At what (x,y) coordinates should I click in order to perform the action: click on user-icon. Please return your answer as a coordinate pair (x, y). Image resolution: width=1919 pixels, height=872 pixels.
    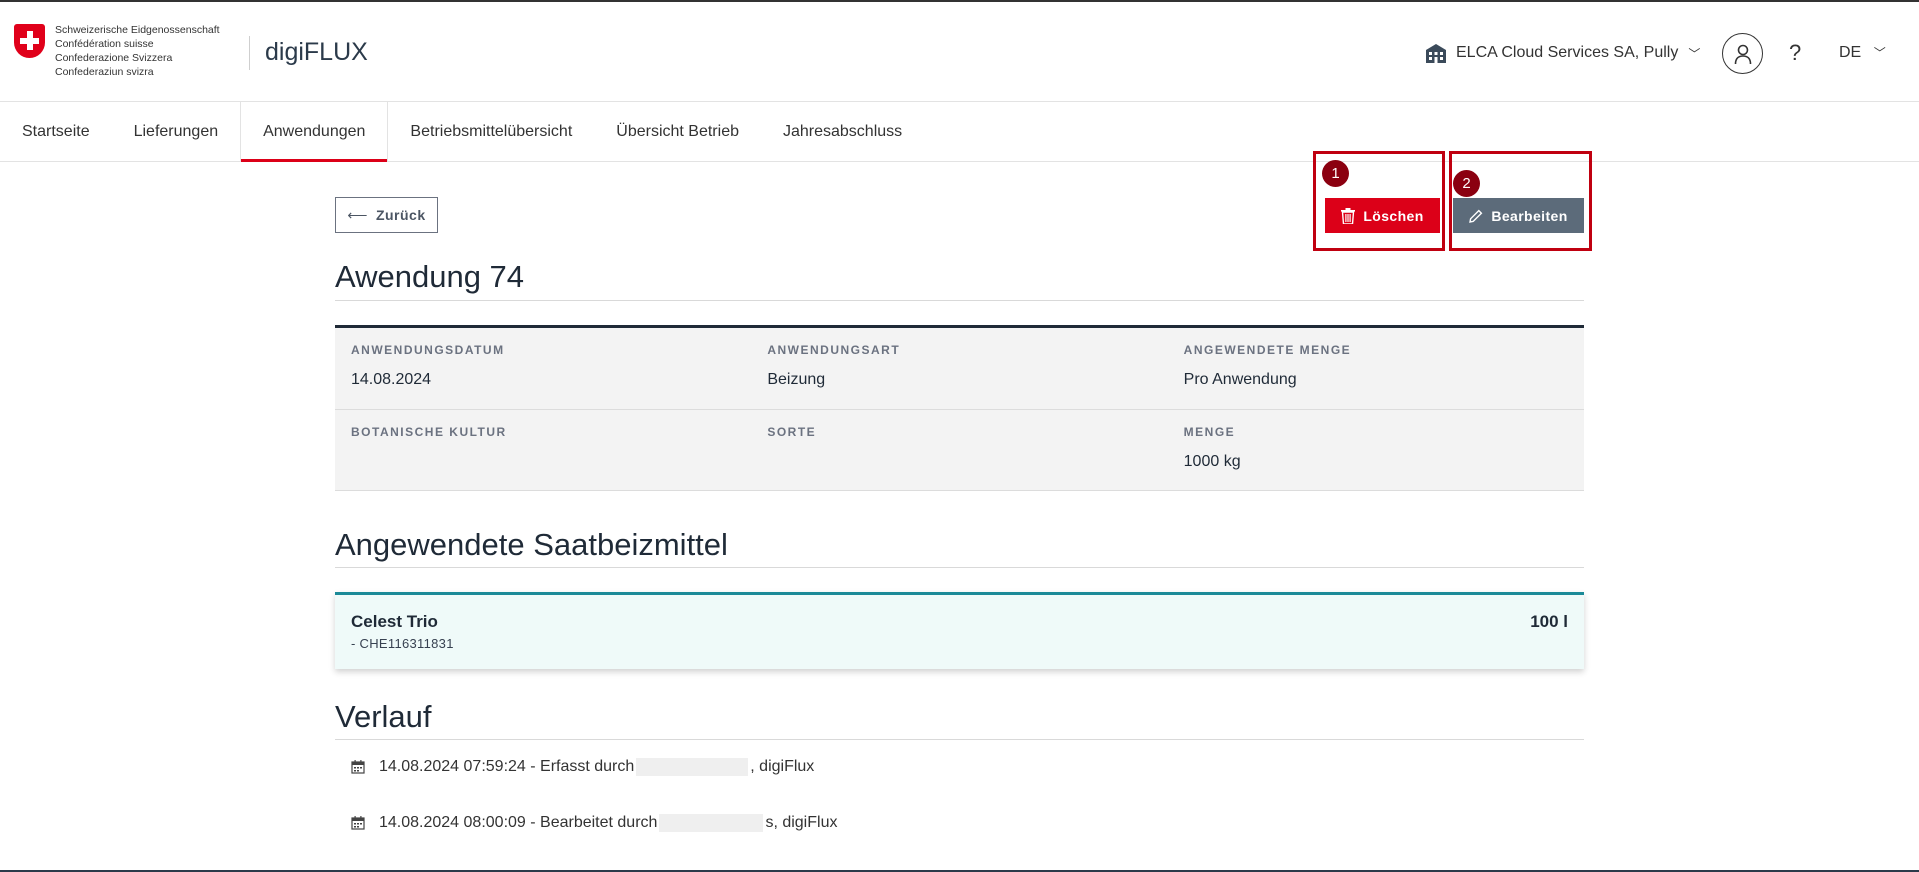
    Looking at the image, I should click on (1742, 54).